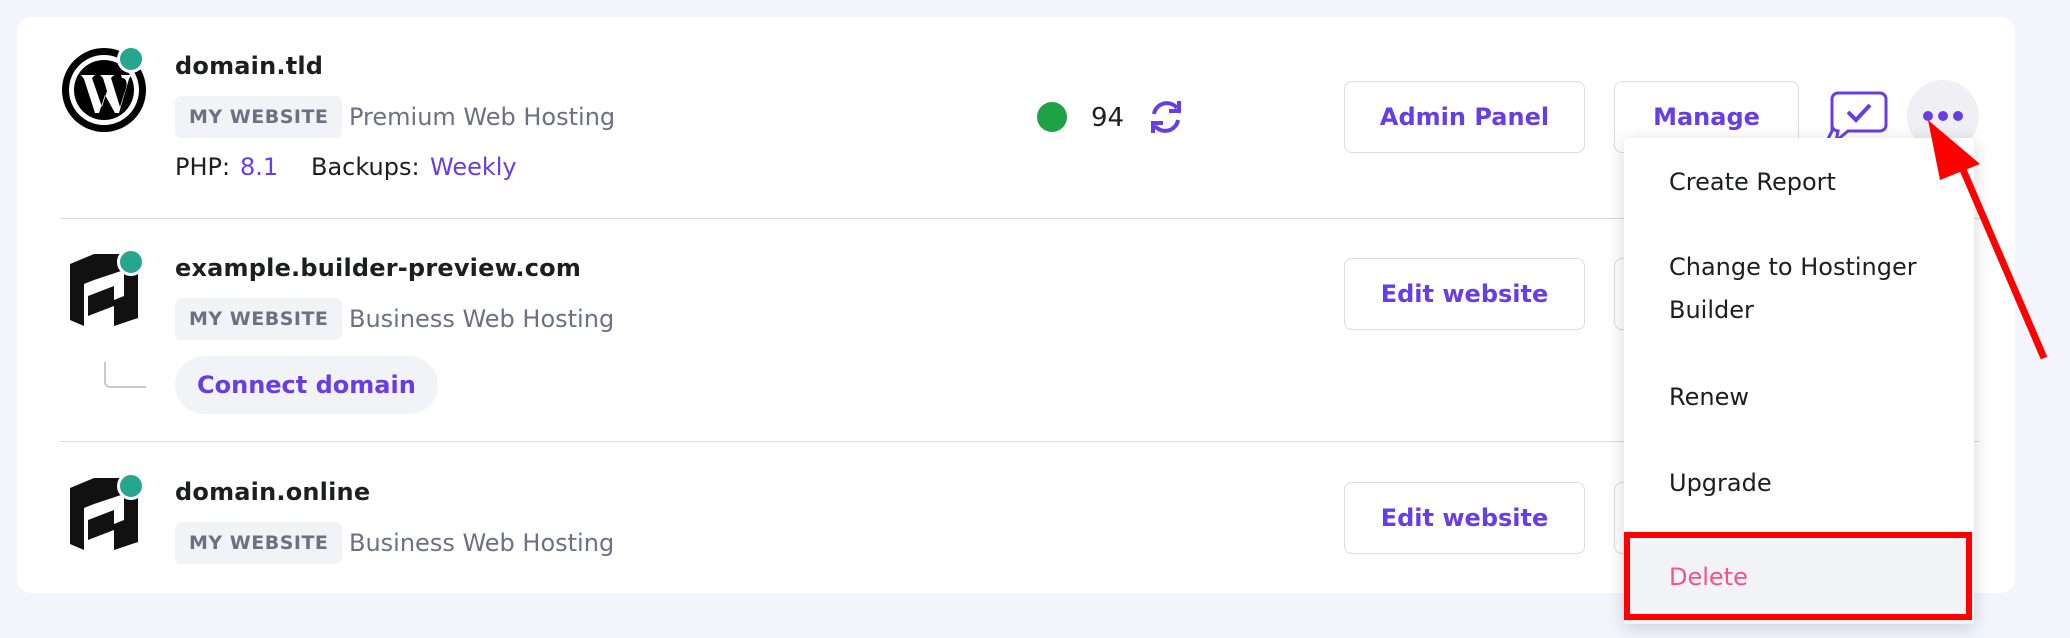 This screenshot has width=2070, height=638. Describe the element at coordinates (365, 167) in the screenshot. I see `backups-label: Backups:` at that location.